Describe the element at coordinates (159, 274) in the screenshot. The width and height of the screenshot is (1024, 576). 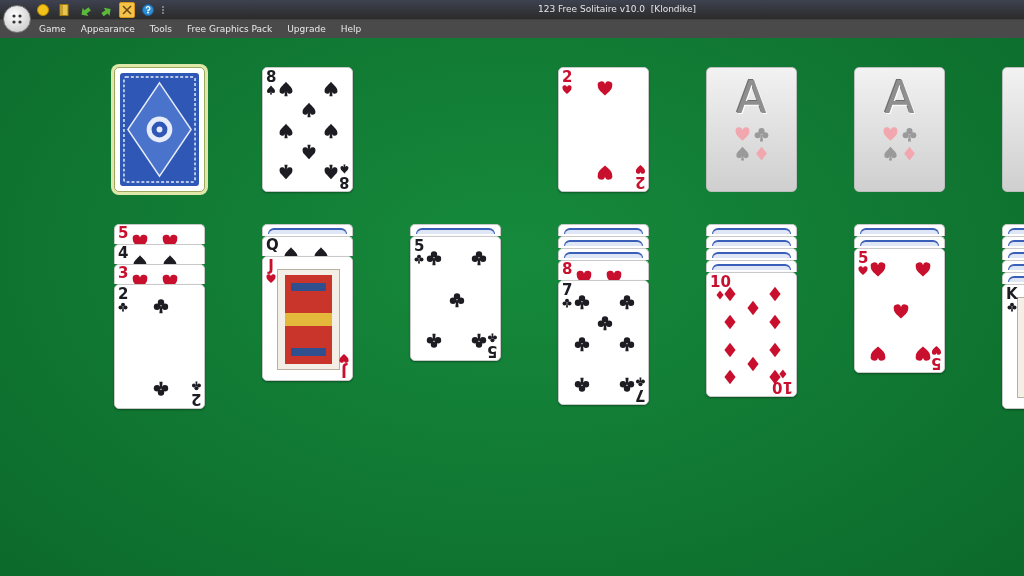
I see `playing-card: 3` at that location.